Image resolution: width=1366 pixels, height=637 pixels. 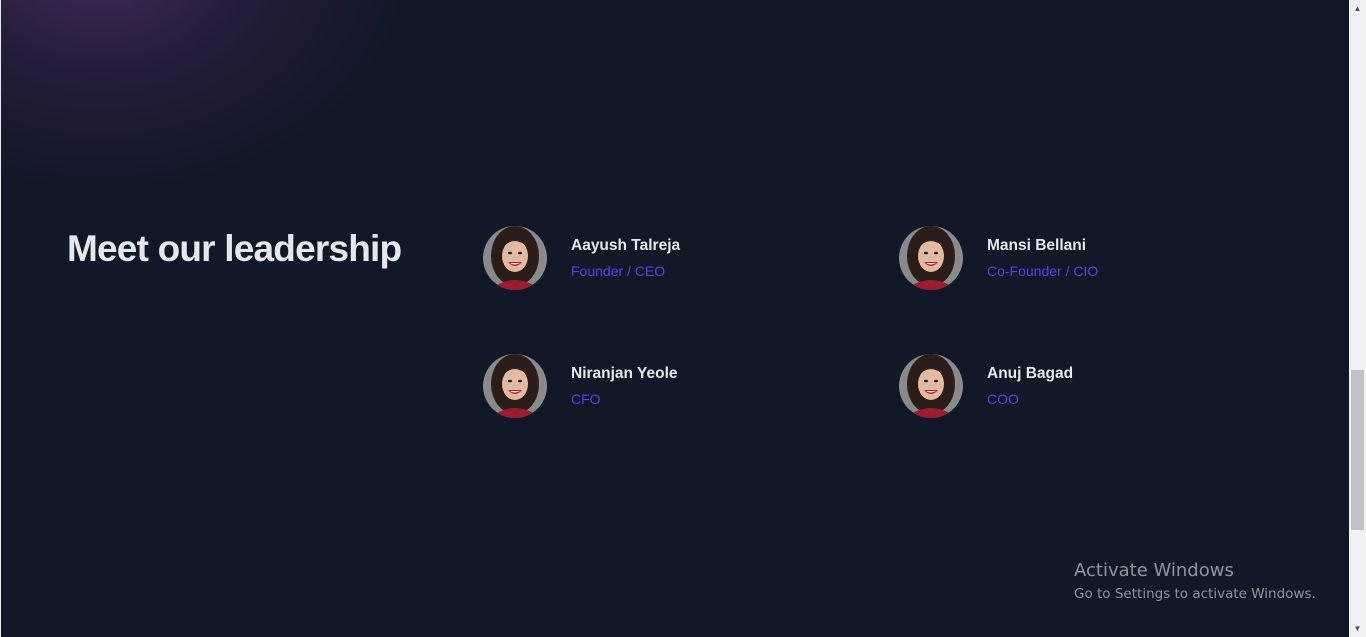 What do you see at coordinates (1003, 399) in the screenshot?
I see `leader-role: COO` at bounding box center [1003, 399].